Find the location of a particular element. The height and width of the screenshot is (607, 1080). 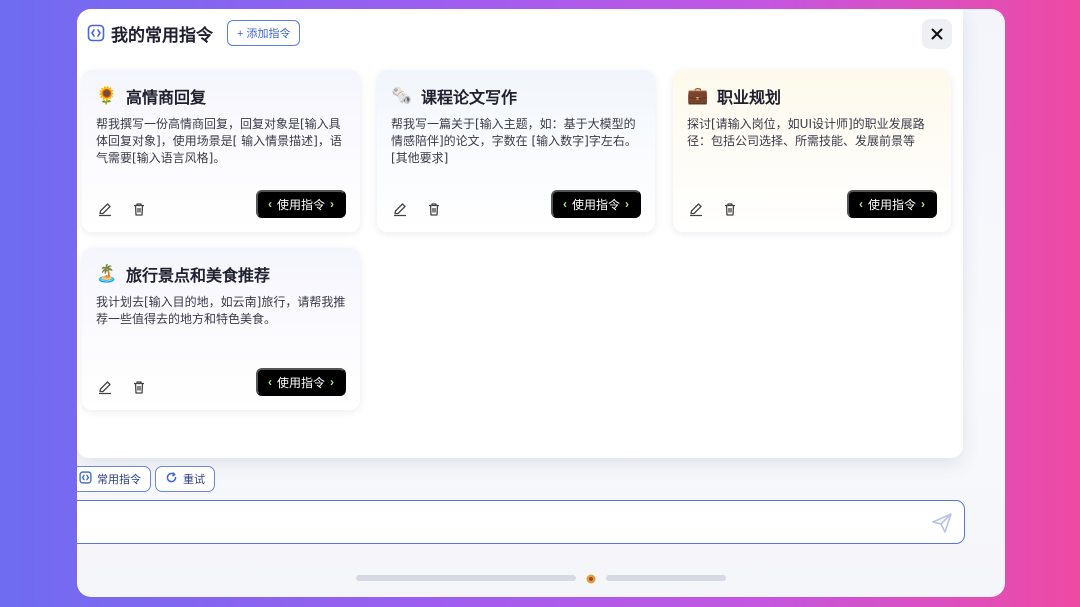

newspaper-icon: 🗞️ is located at coordinates (402, 96).